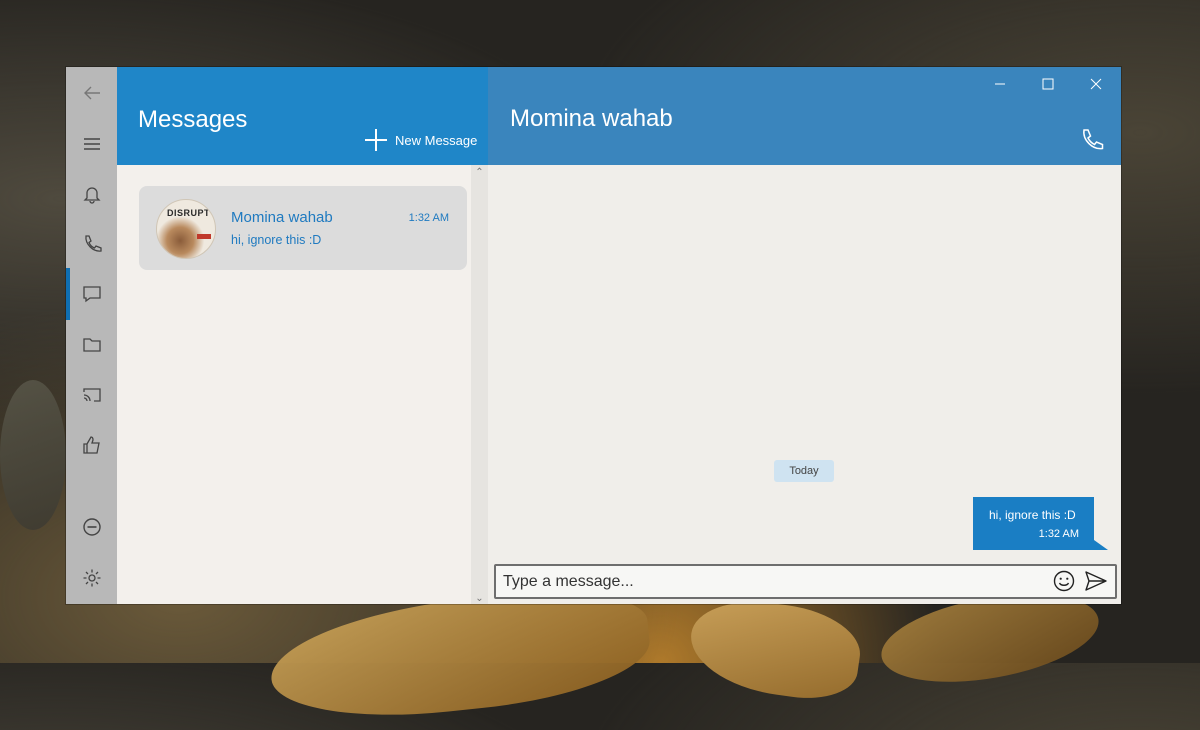 Image resolution: width=1200 pixels, height=730 pixels. I want to click on gear-icon, so click(91, 578).